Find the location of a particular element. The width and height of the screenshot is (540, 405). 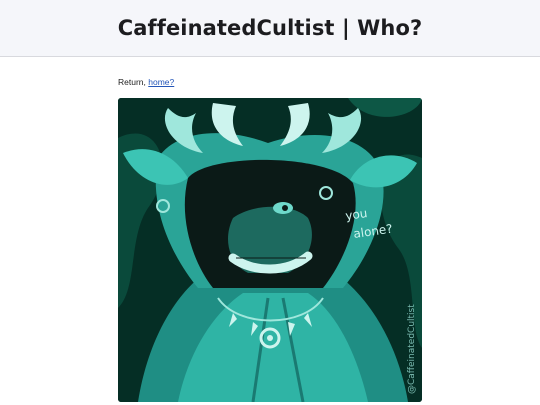

return-prefix: Return, is located at coordinates (132, 82).